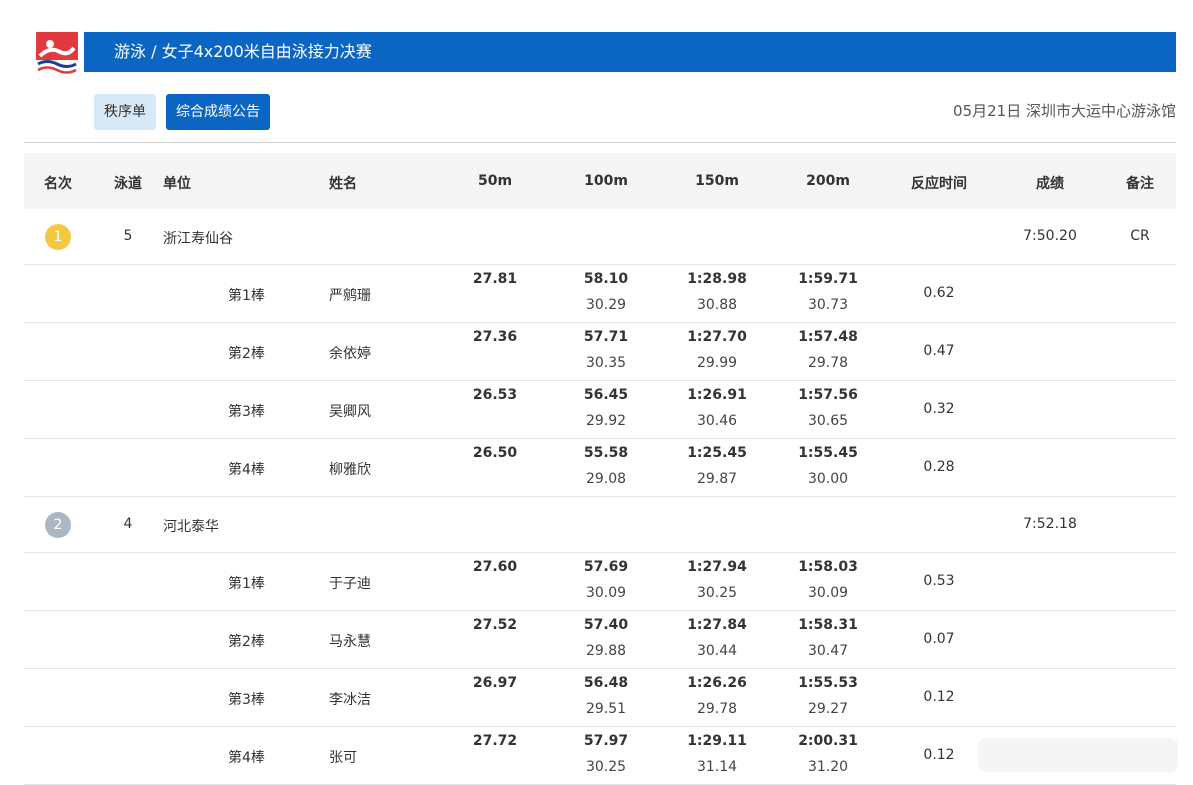 This screenshot has height=785, width=1193. I want to click on cum-50m: 26.53, so click(495, 395).